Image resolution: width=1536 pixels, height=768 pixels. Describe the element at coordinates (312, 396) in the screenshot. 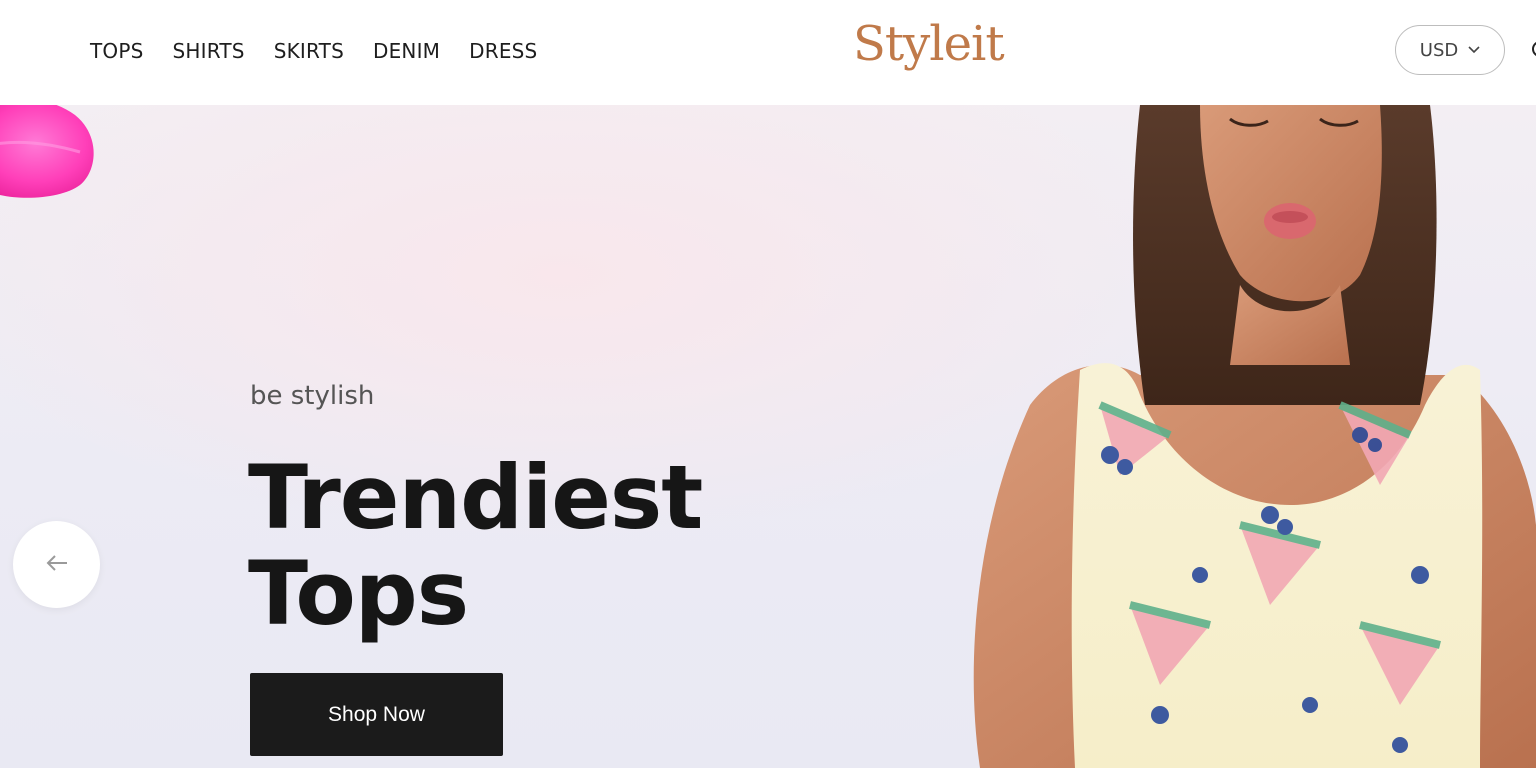

I see `hero-eyebrow: be stylish` at that location.